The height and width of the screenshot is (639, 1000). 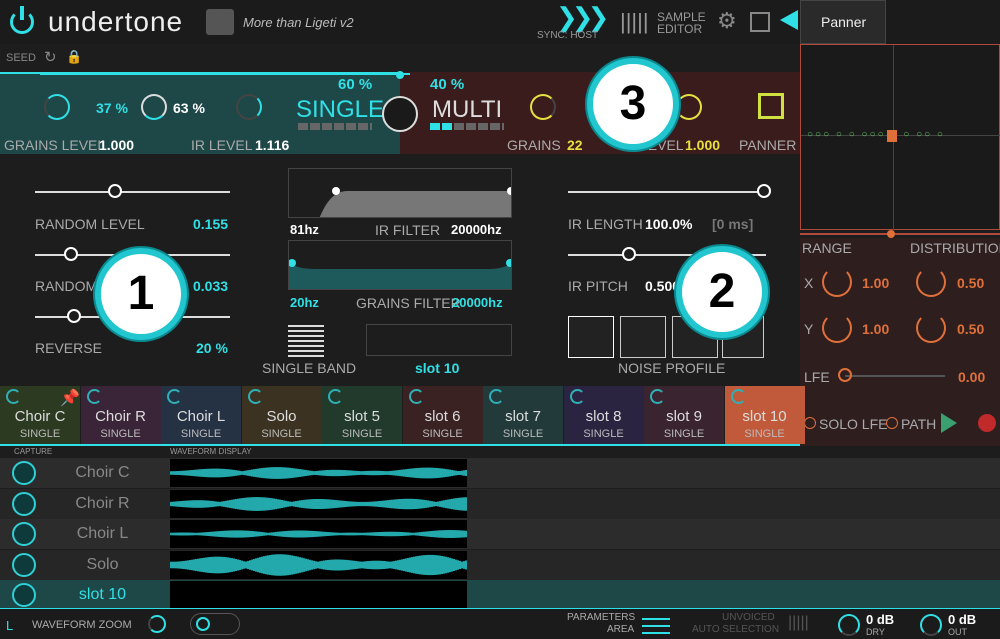 What do you see at coordinates (845, 375) in the screenshot?
I see `lfe-handle` at bounding box center [845, 375].